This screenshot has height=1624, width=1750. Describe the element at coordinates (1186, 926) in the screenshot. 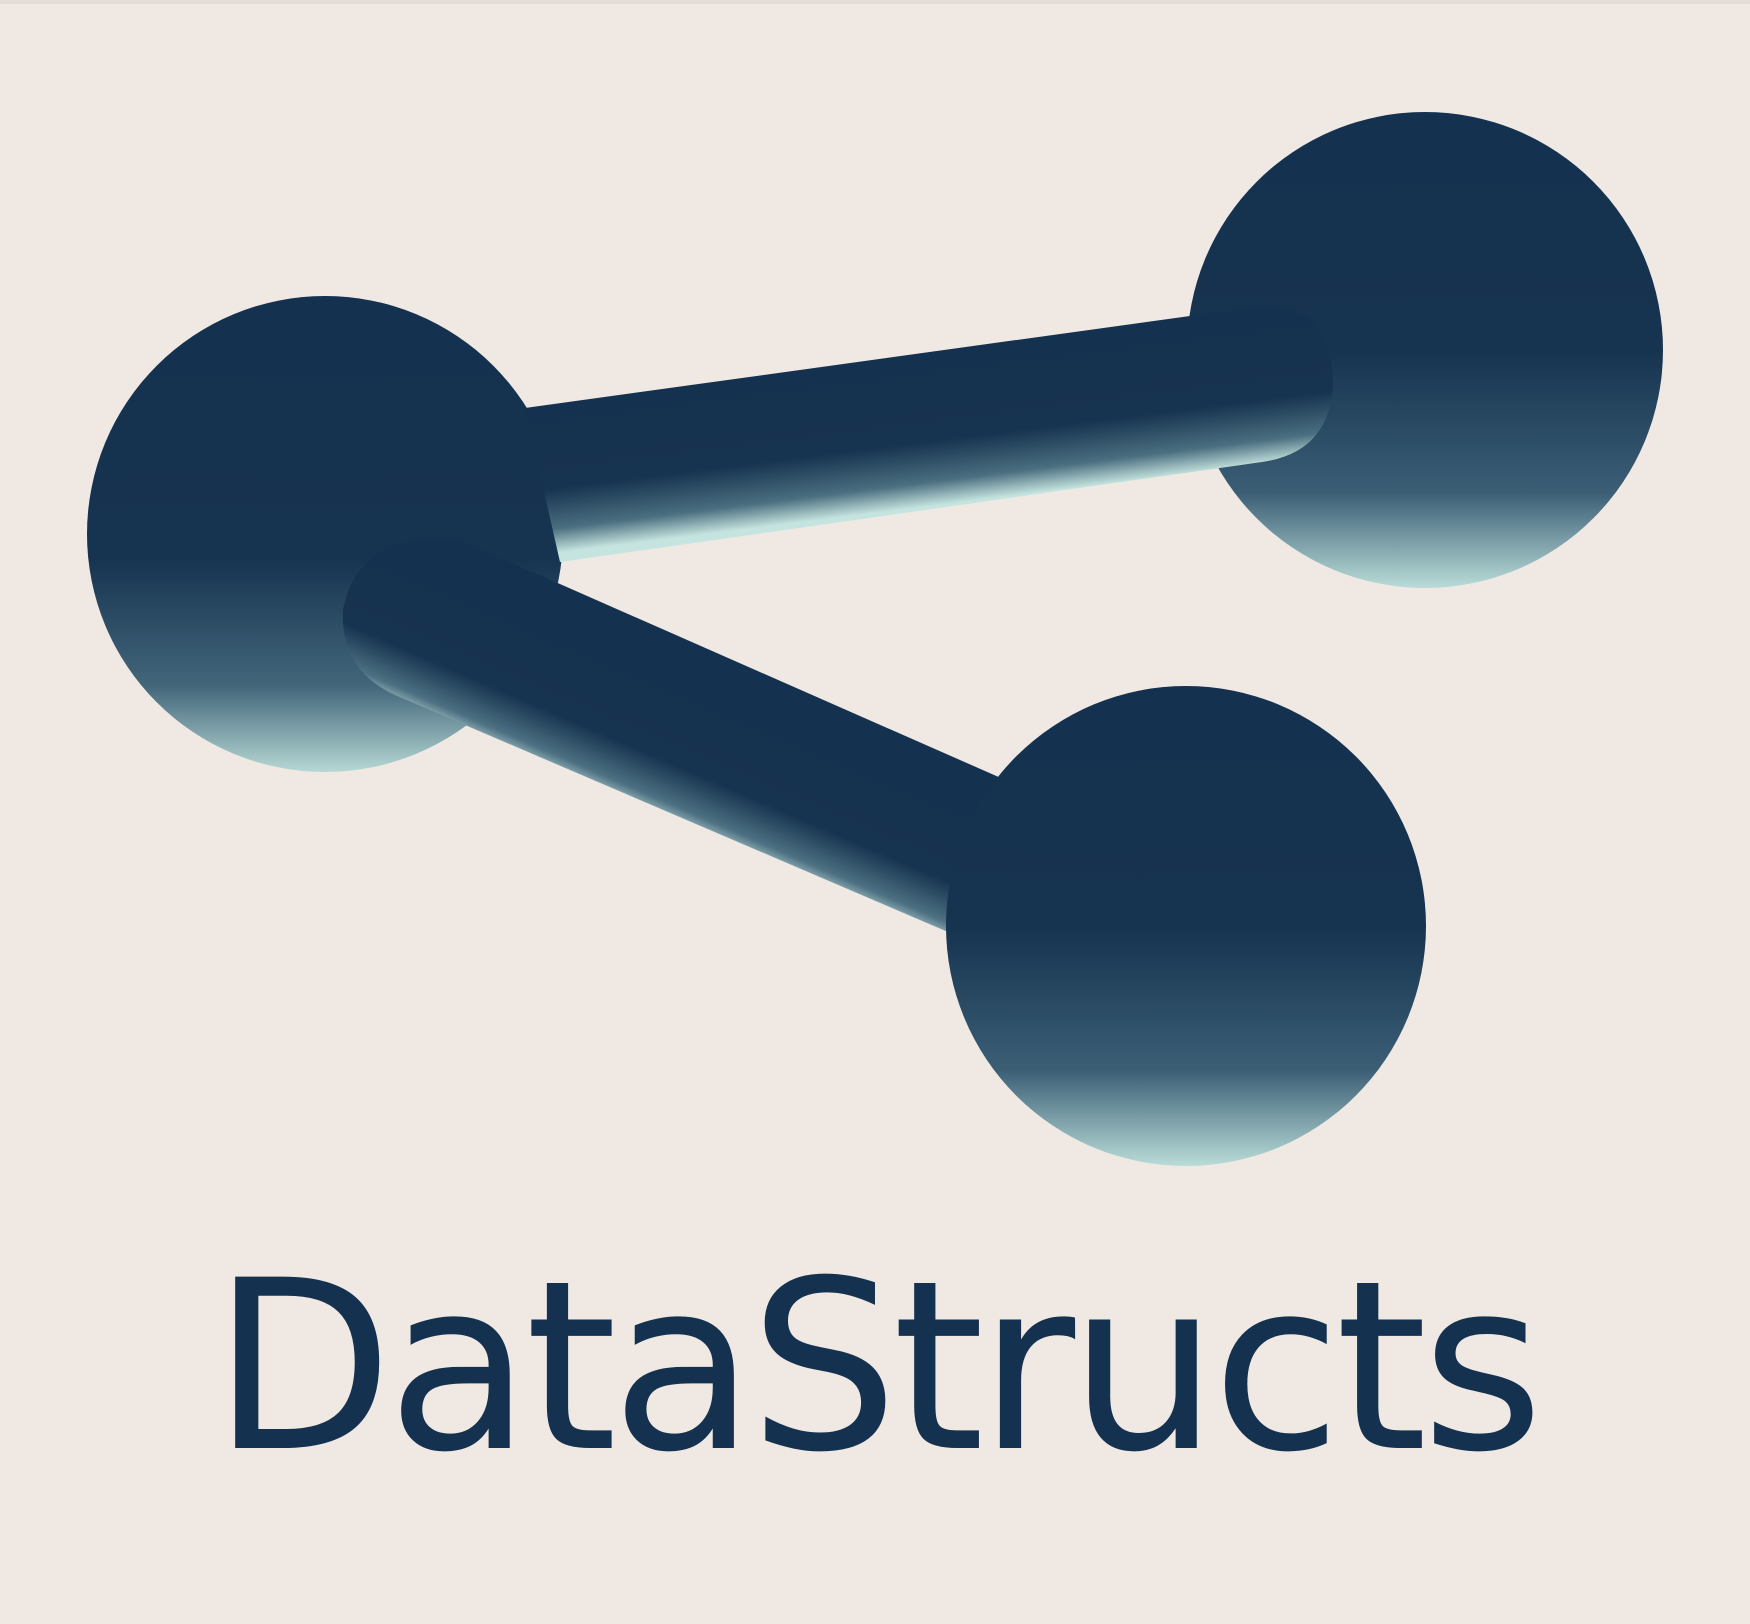

I see `node-bottom` at that location.